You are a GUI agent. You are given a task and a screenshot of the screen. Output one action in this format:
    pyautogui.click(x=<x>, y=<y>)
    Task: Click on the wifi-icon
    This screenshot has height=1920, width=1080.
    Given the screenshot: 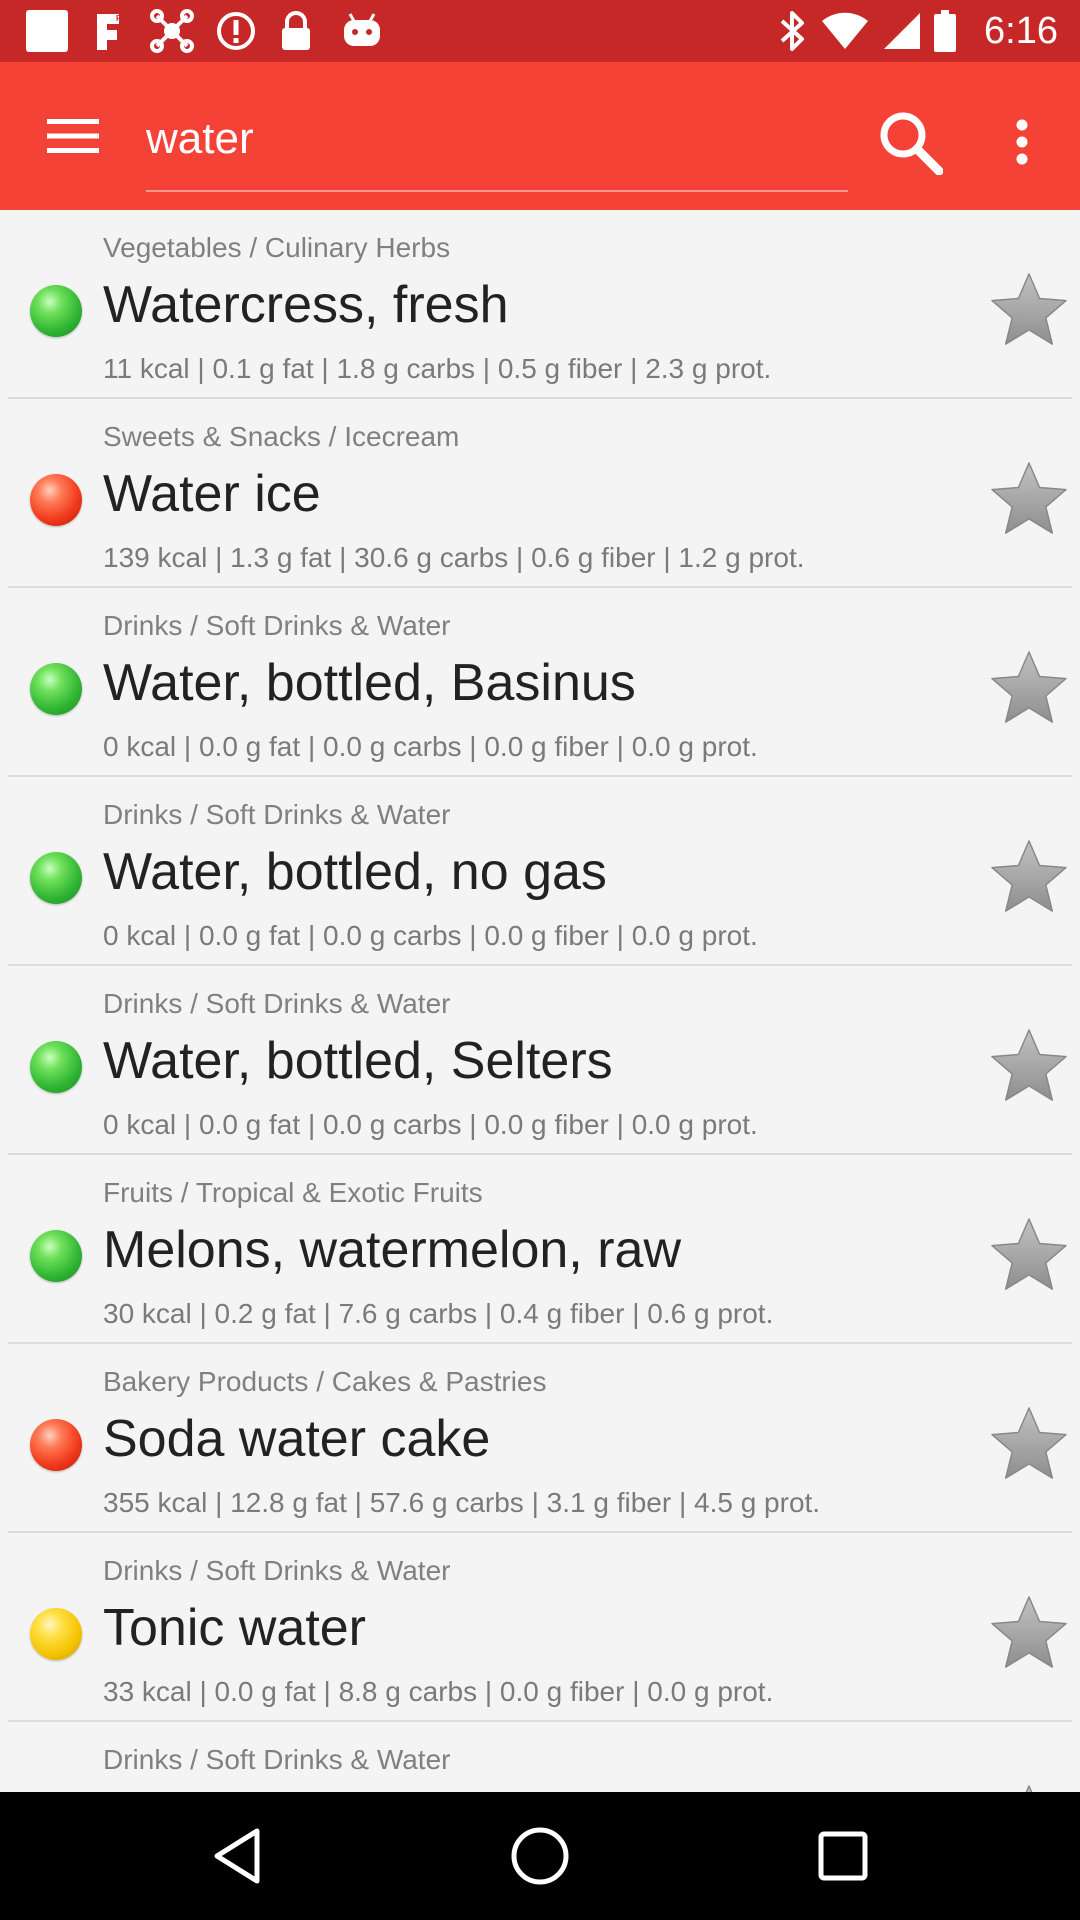 What is the action you would take?
    pyautogui.click(x=845, y=31)
    